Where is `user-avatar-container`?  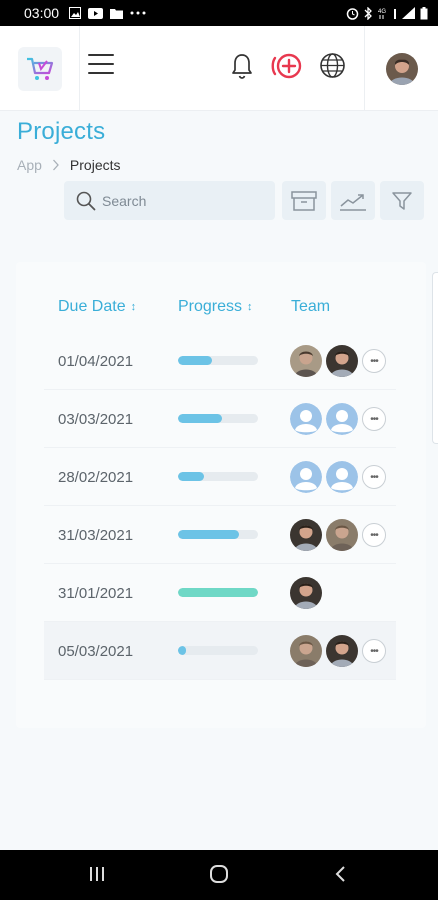 user-avatar-container is located at coordinates (401, 68).